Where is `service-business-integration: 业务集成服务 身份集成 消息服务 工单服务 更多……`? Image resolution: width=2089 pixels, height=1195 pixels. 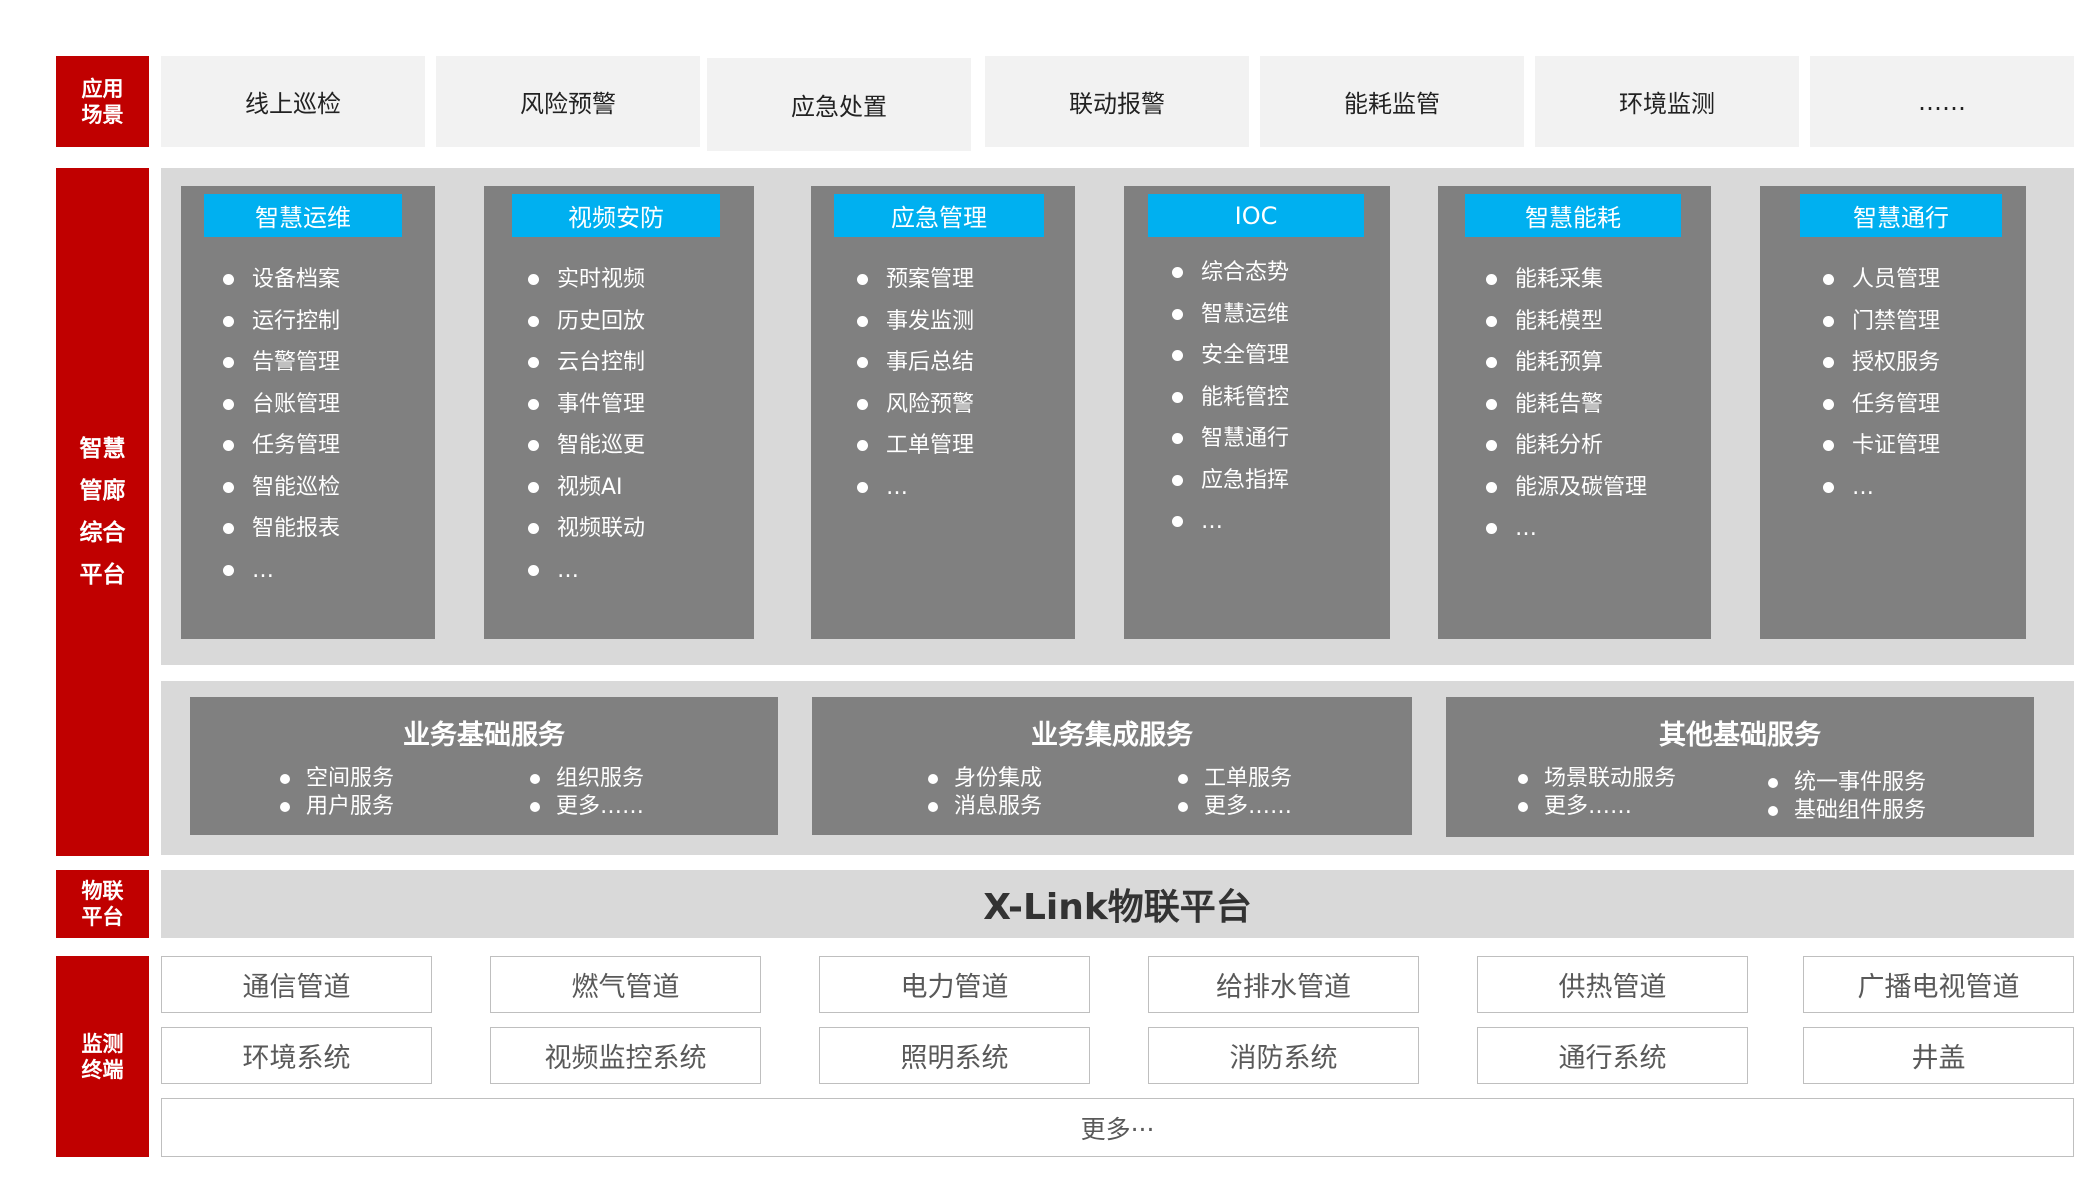 service-business-integration: 业务集成服务 身份集成 消息服务 工单服务 更多…… is located at coordinates (1112, 766).